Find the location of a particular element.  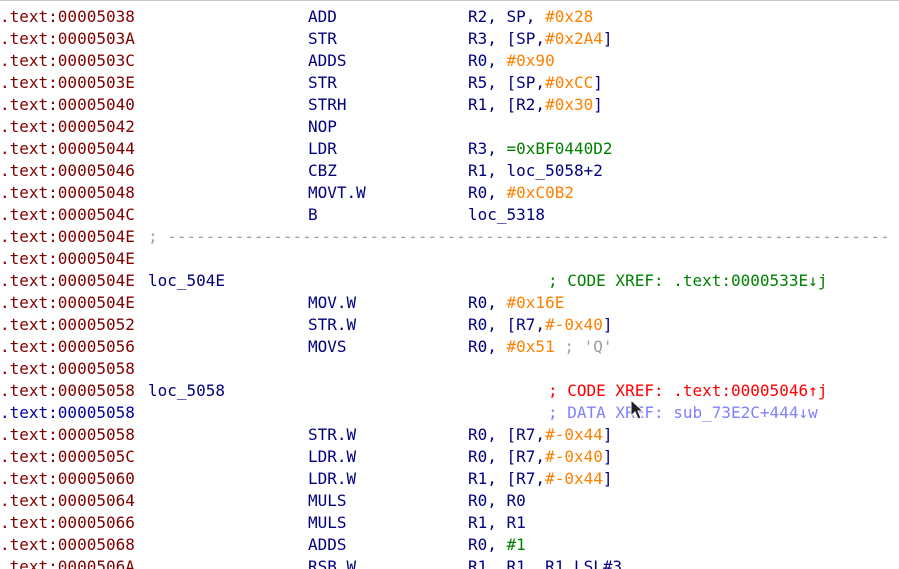

operand-text: R5, [SP, is located at coordinates (507, 82).